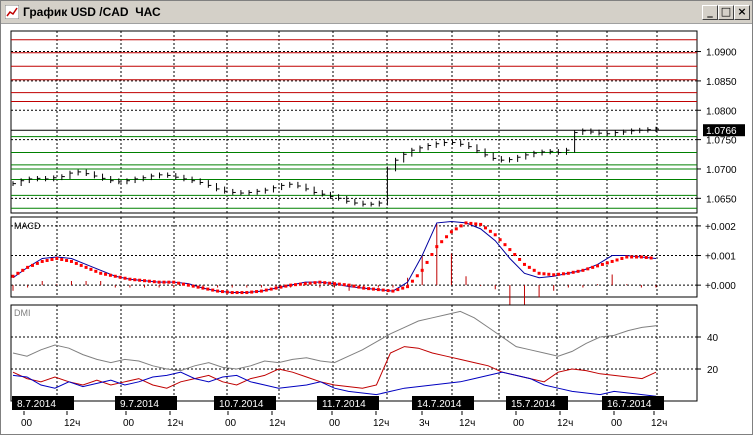 This screenshot has width=753, height=435. I want to click on maximize-button: □, so click(726, 12).